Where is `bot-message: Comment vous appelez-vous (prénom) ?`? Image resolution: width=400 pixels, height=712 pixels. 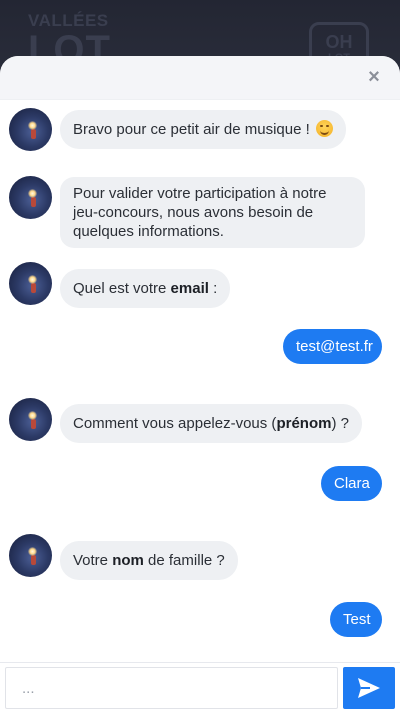
bot-message: Comment vous appelez-vous (prénom) ? is located at coordinates (211, 423).